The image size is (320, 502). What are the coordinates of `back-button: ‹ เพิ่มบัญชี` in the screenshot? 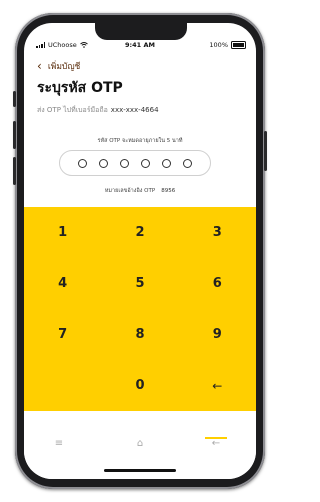 It's located at (58, 66).